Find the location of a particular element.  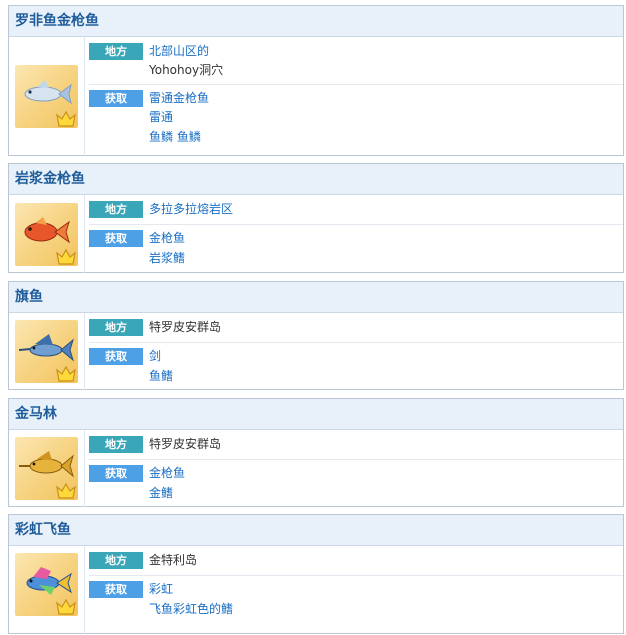

obtain-row: 获取 金枪鱼 岩浆鳍 is located at coordinates (356, 249).